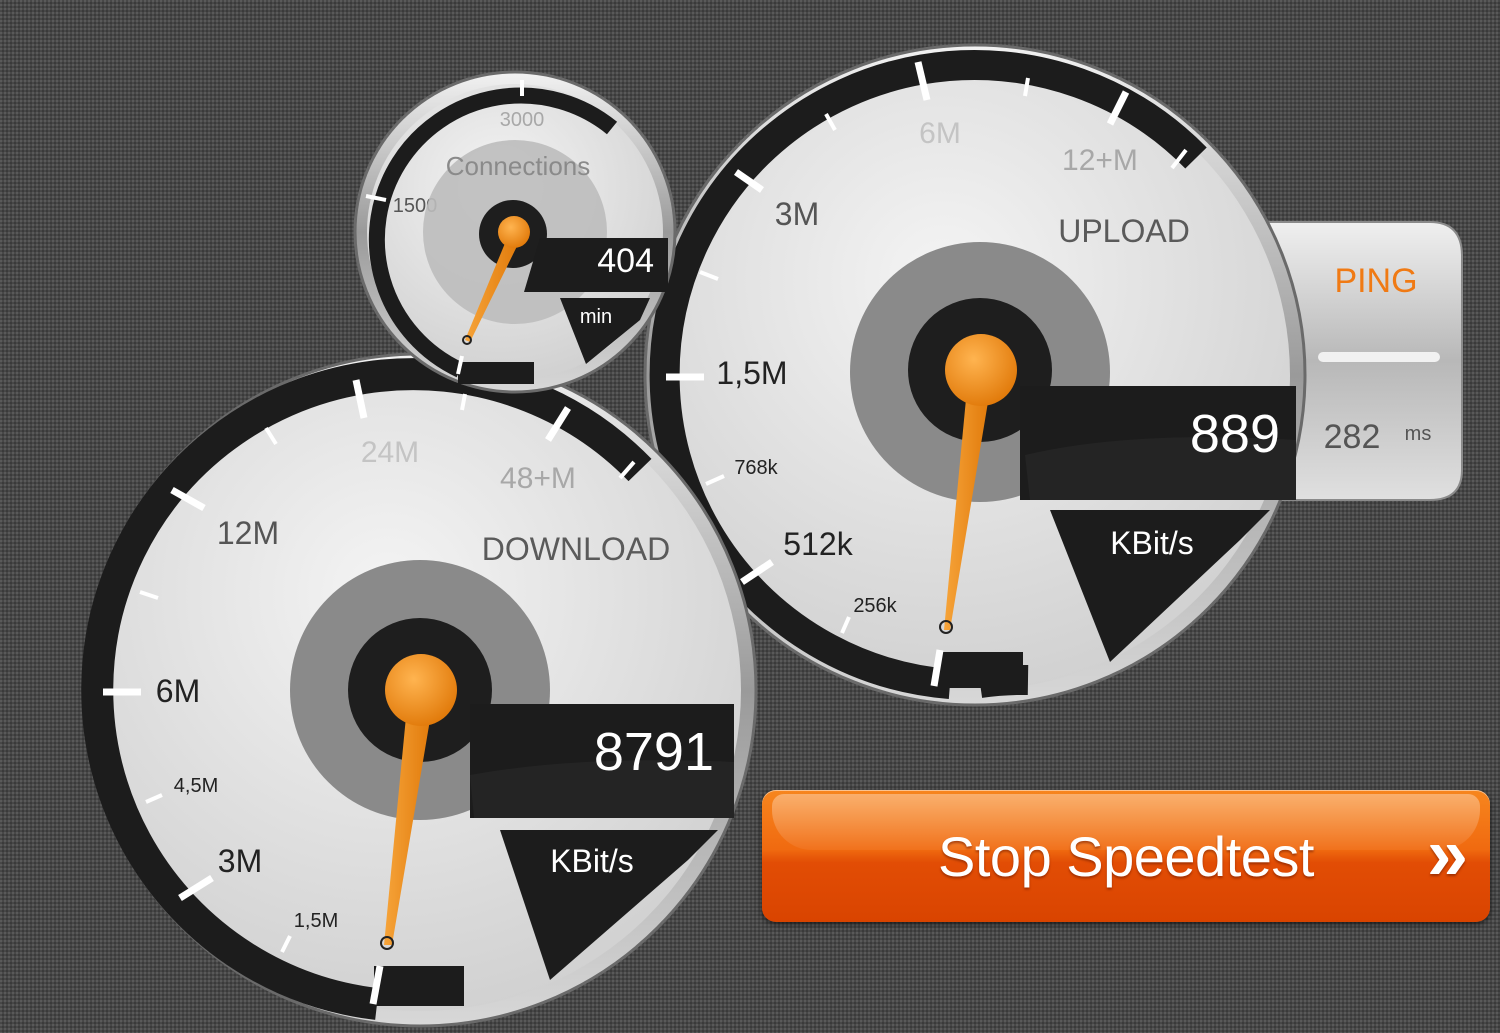 Image resolution: width=1500 pixels, height=1033 pixels. Describe the element at coordinates (522, 120) in the screenshot. I see `connections-label-3000: 3000` at that location.